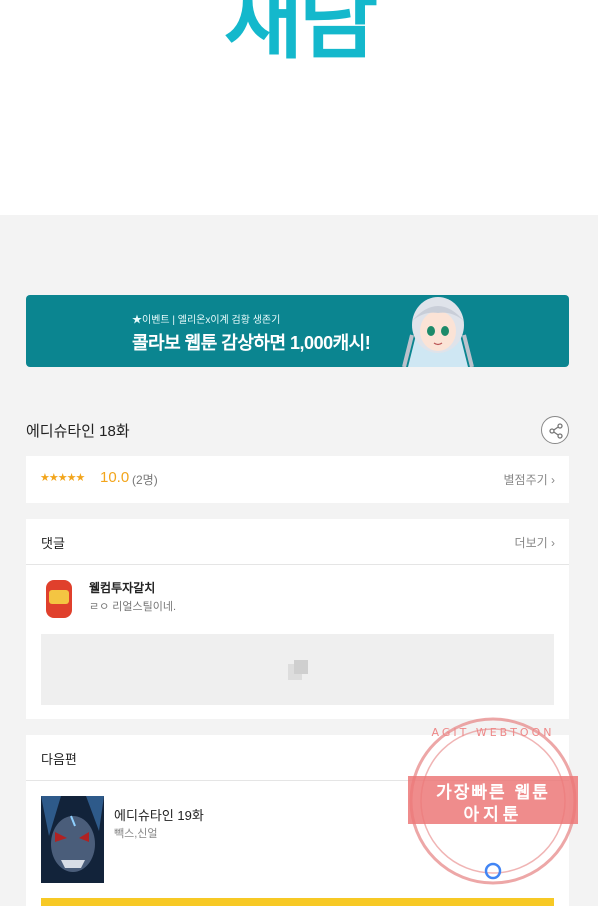  Describe the element at coordinates (438, 332) in the screenshot. I see `banner-character-illustration` at that location.